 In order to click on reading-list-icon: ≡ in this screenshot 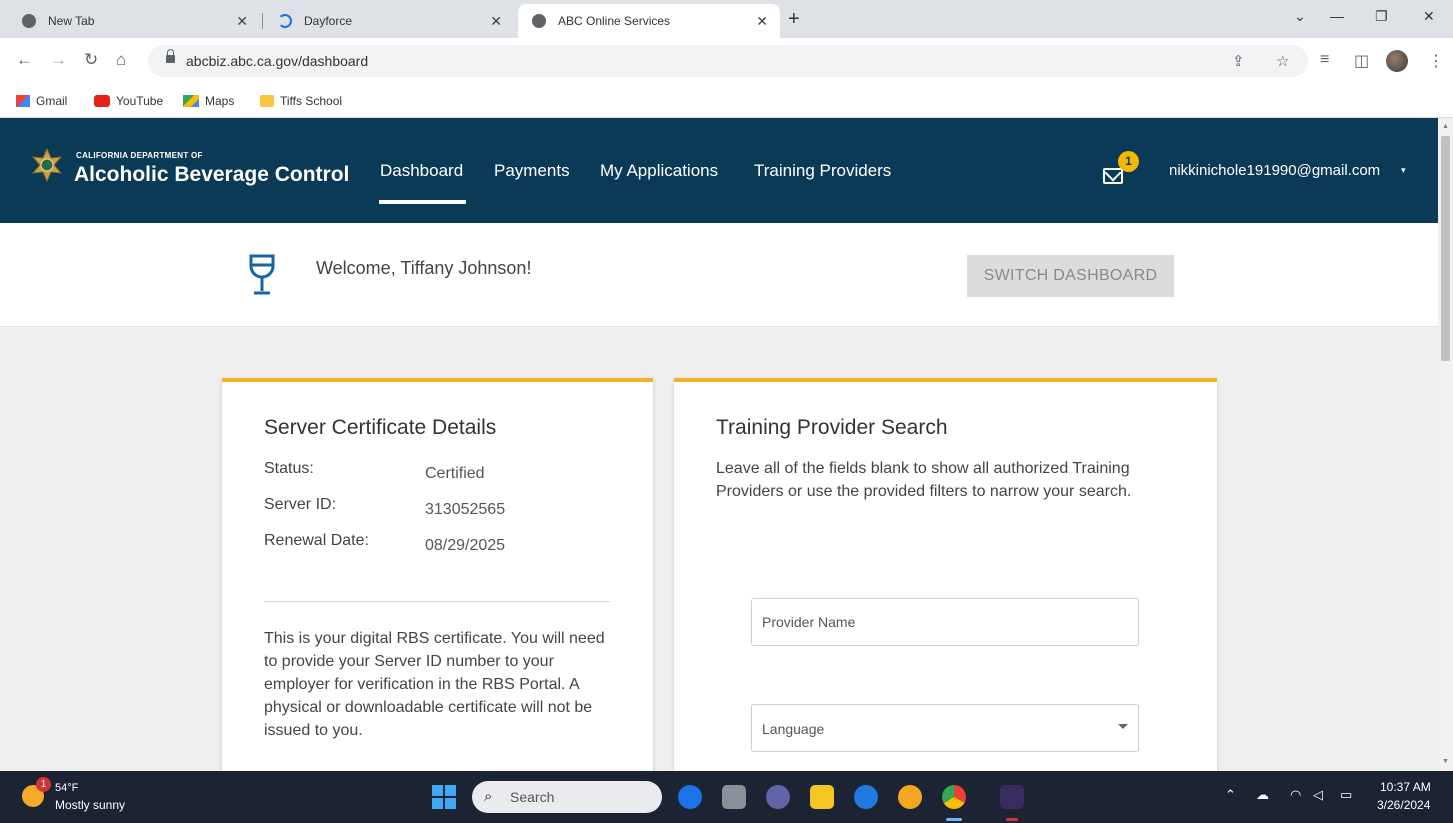, I will do `click(1324, 60)`.